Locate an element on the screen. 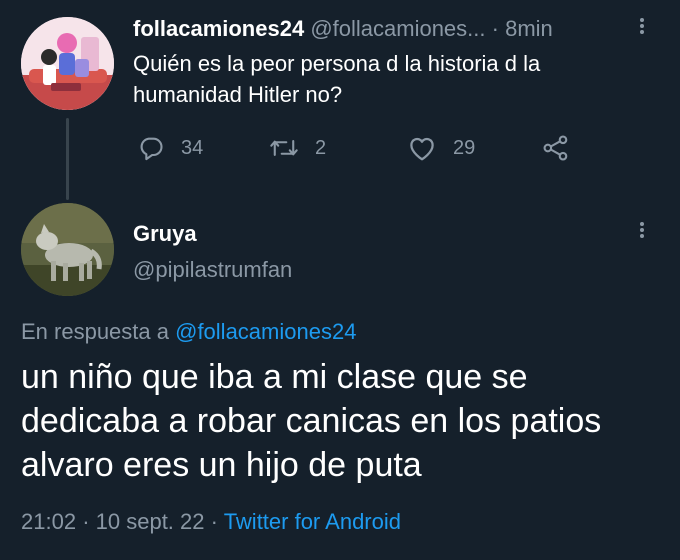  share-icon is located at coordinates (555, 148).